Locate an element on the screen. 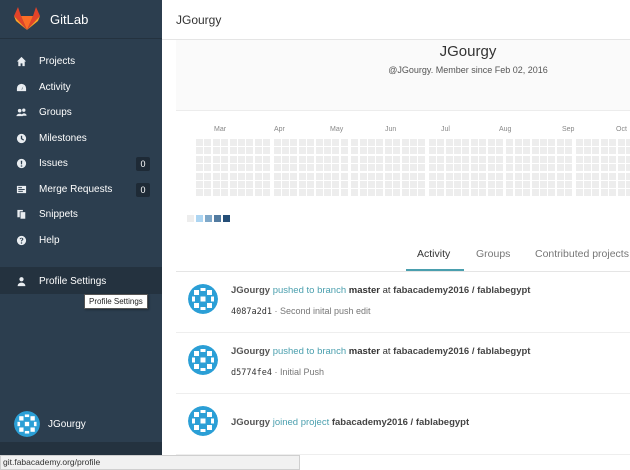 This screenshot has width=630, height=470. event-project-link: fabacademy2016 / fablabegypt is located at coordinates (461, 290).